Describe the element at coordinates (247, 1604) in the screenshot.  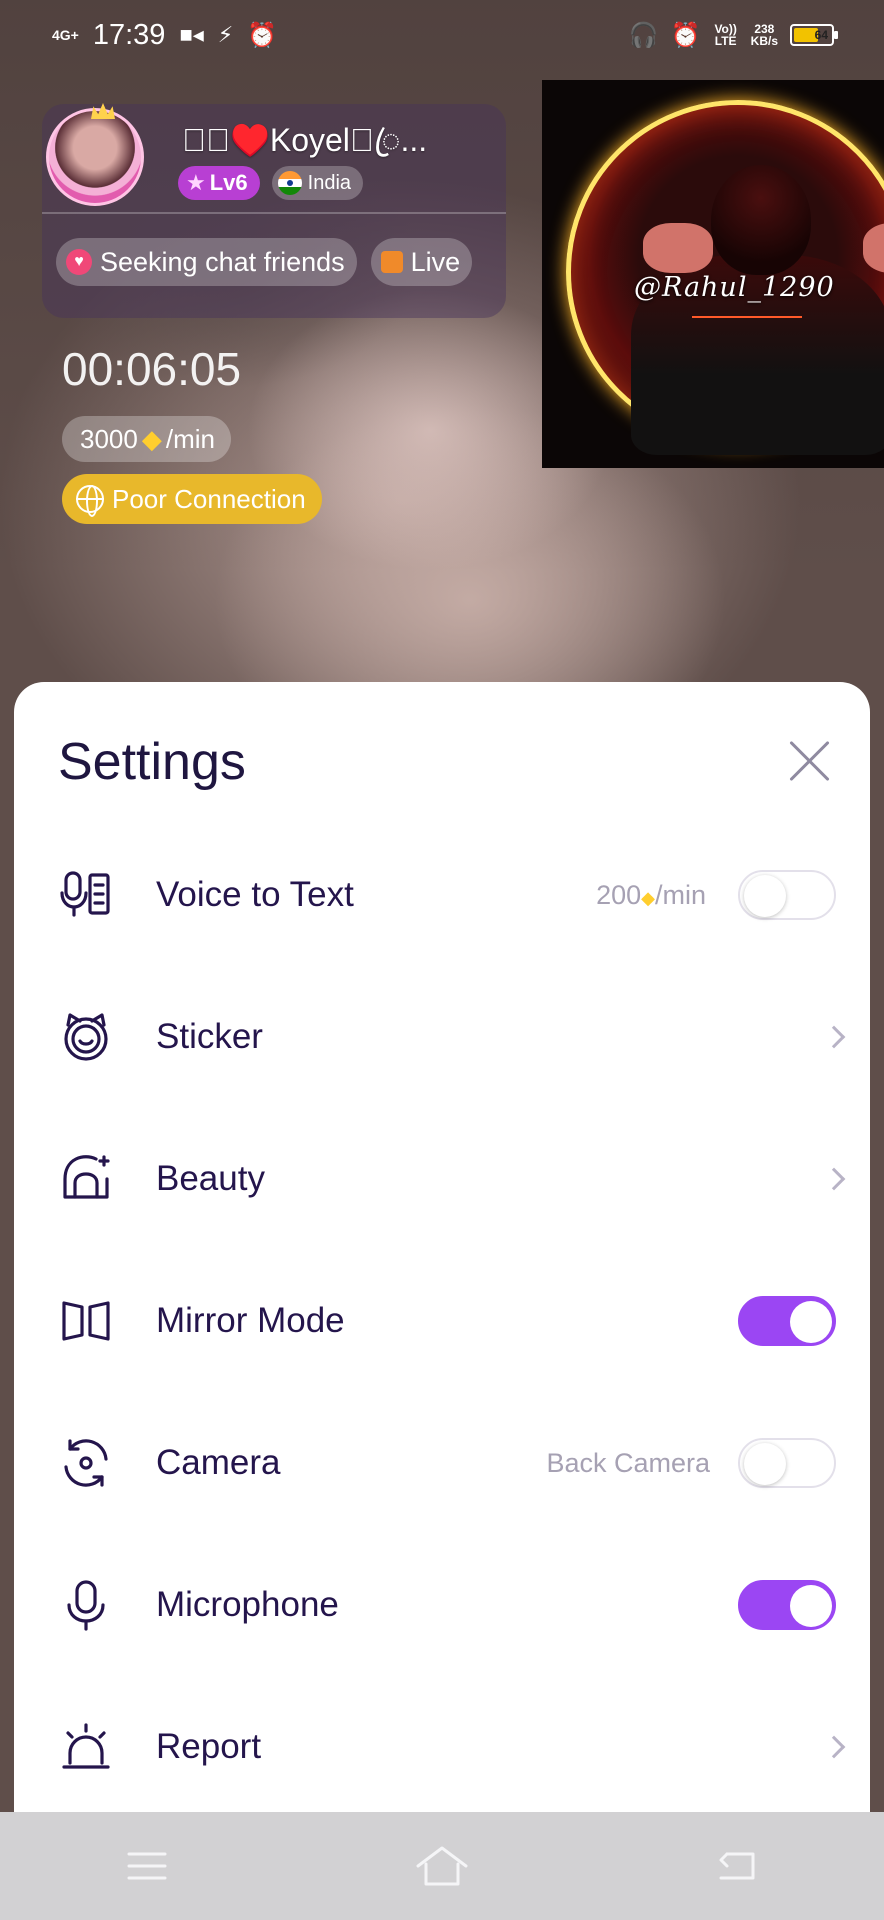
I see `row-label: Microphone` at that location.